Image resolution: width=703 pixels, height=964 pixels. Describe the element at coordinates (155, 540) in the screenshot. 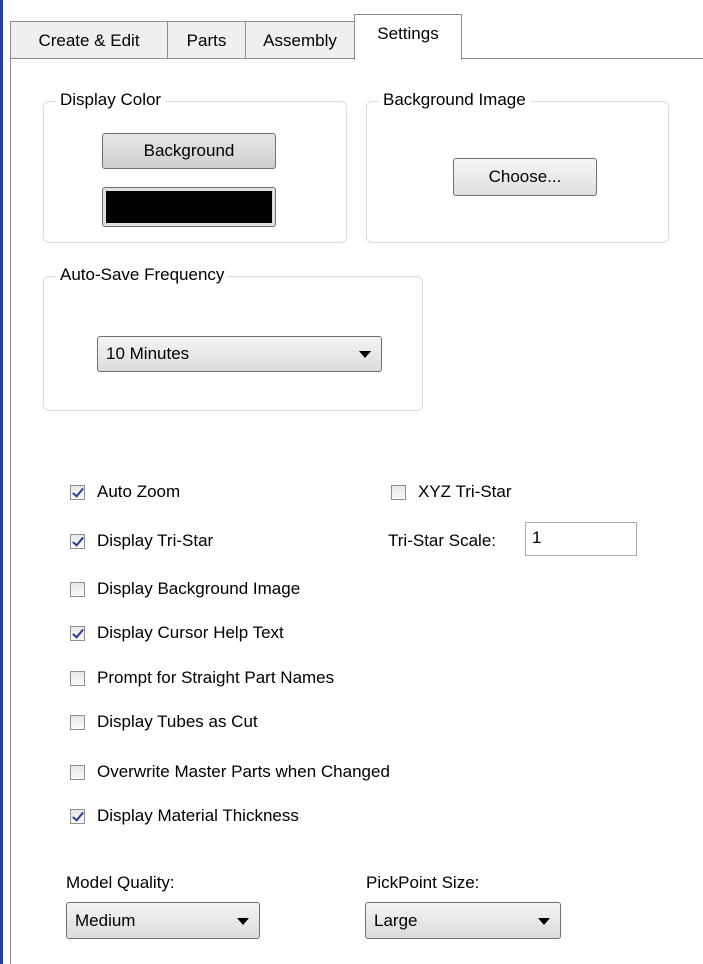

I see `checkbox-label: Display Tri-Star` at that location.